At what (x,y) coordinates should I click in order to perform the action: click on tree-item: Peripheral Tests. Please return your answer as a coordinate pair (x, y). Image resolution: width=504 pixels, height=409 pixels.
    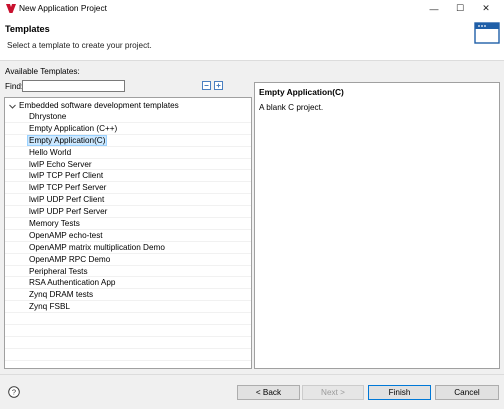
    Looking at the image, I should click on (128, 272).